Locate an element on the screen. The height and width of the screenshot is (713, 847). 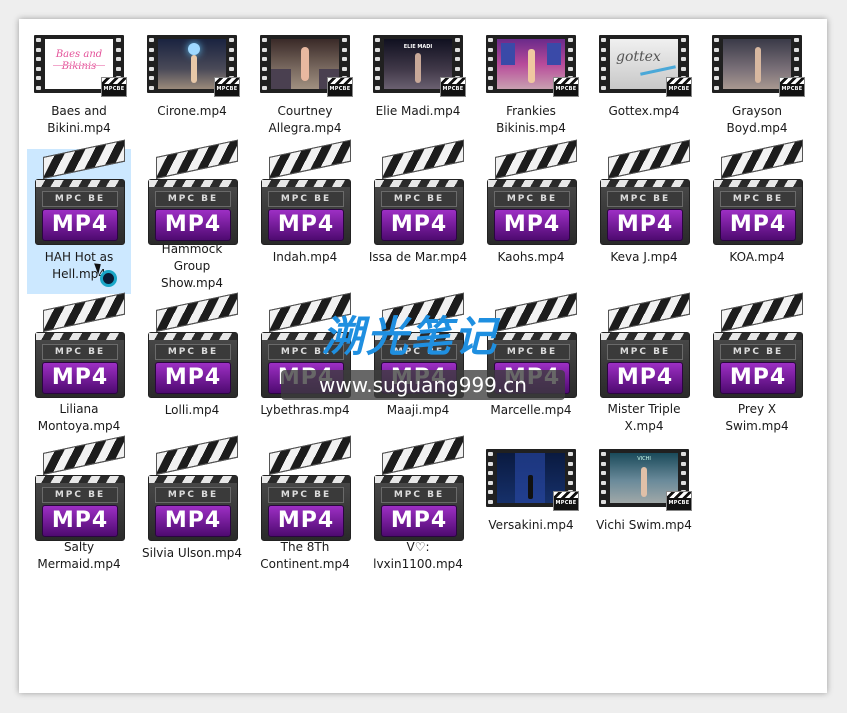
video-thumbnail-icon: Baes and Bikinis MPCBE is located at coordinates (79, 67).